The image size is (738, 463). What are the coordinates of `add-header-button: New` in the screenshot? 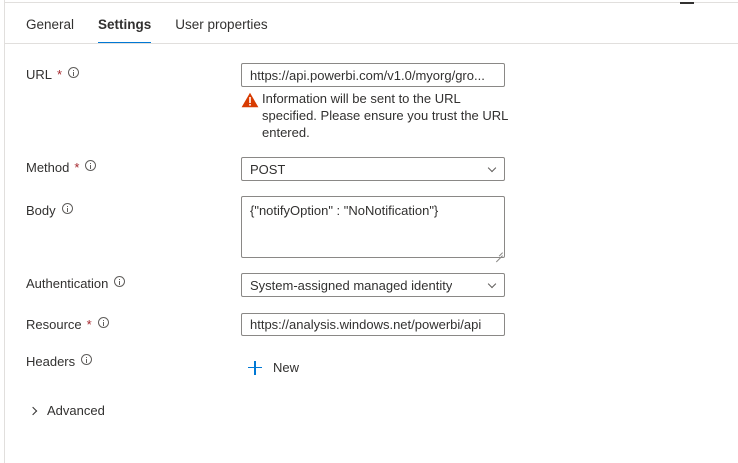 It's located at (273, 367).